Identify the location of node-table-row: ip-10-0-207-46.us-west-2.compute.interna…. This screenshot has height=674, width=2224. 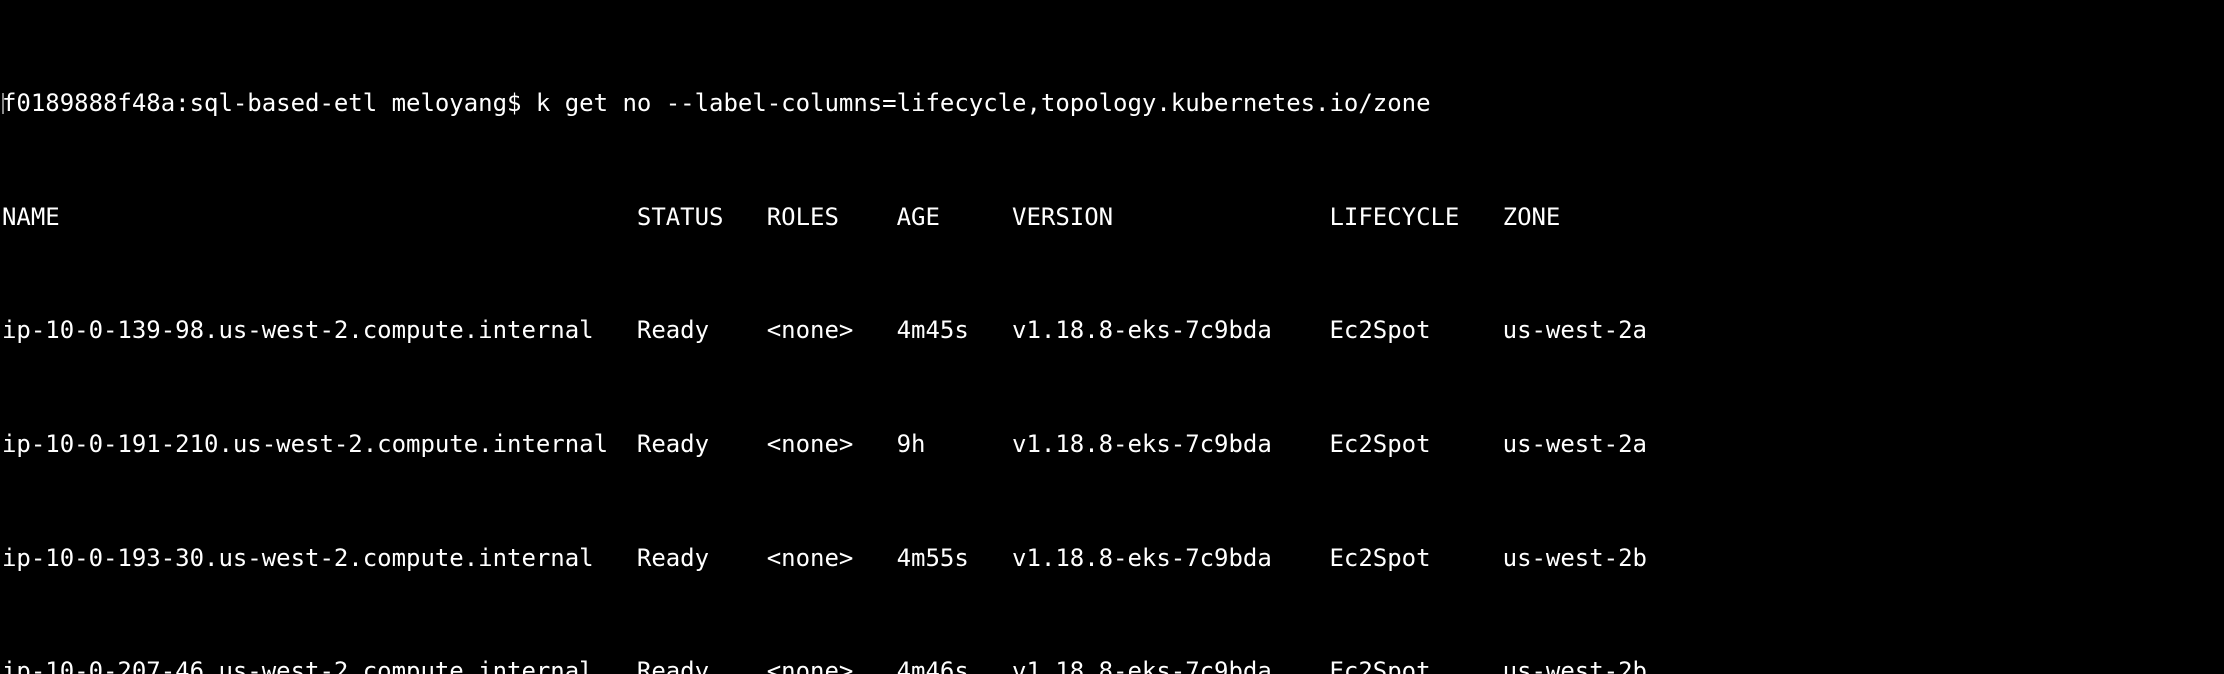
(1113, 665).